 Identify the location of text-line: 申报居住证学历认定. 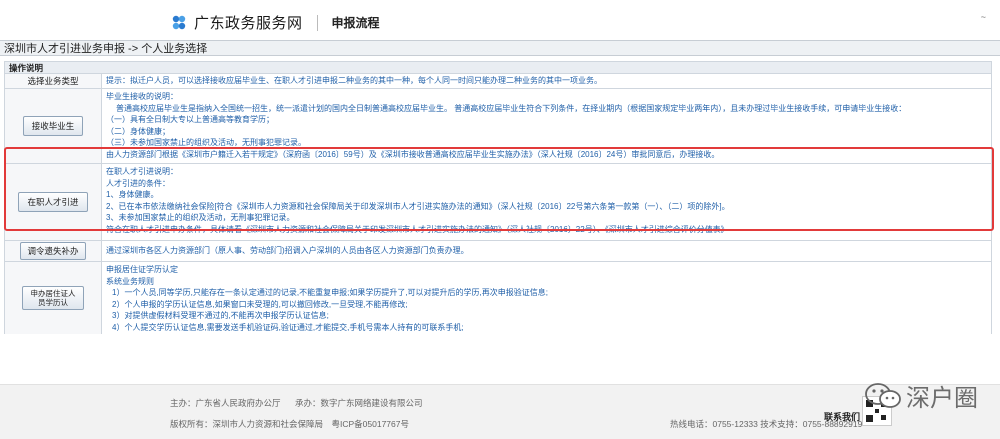
(142, 269).